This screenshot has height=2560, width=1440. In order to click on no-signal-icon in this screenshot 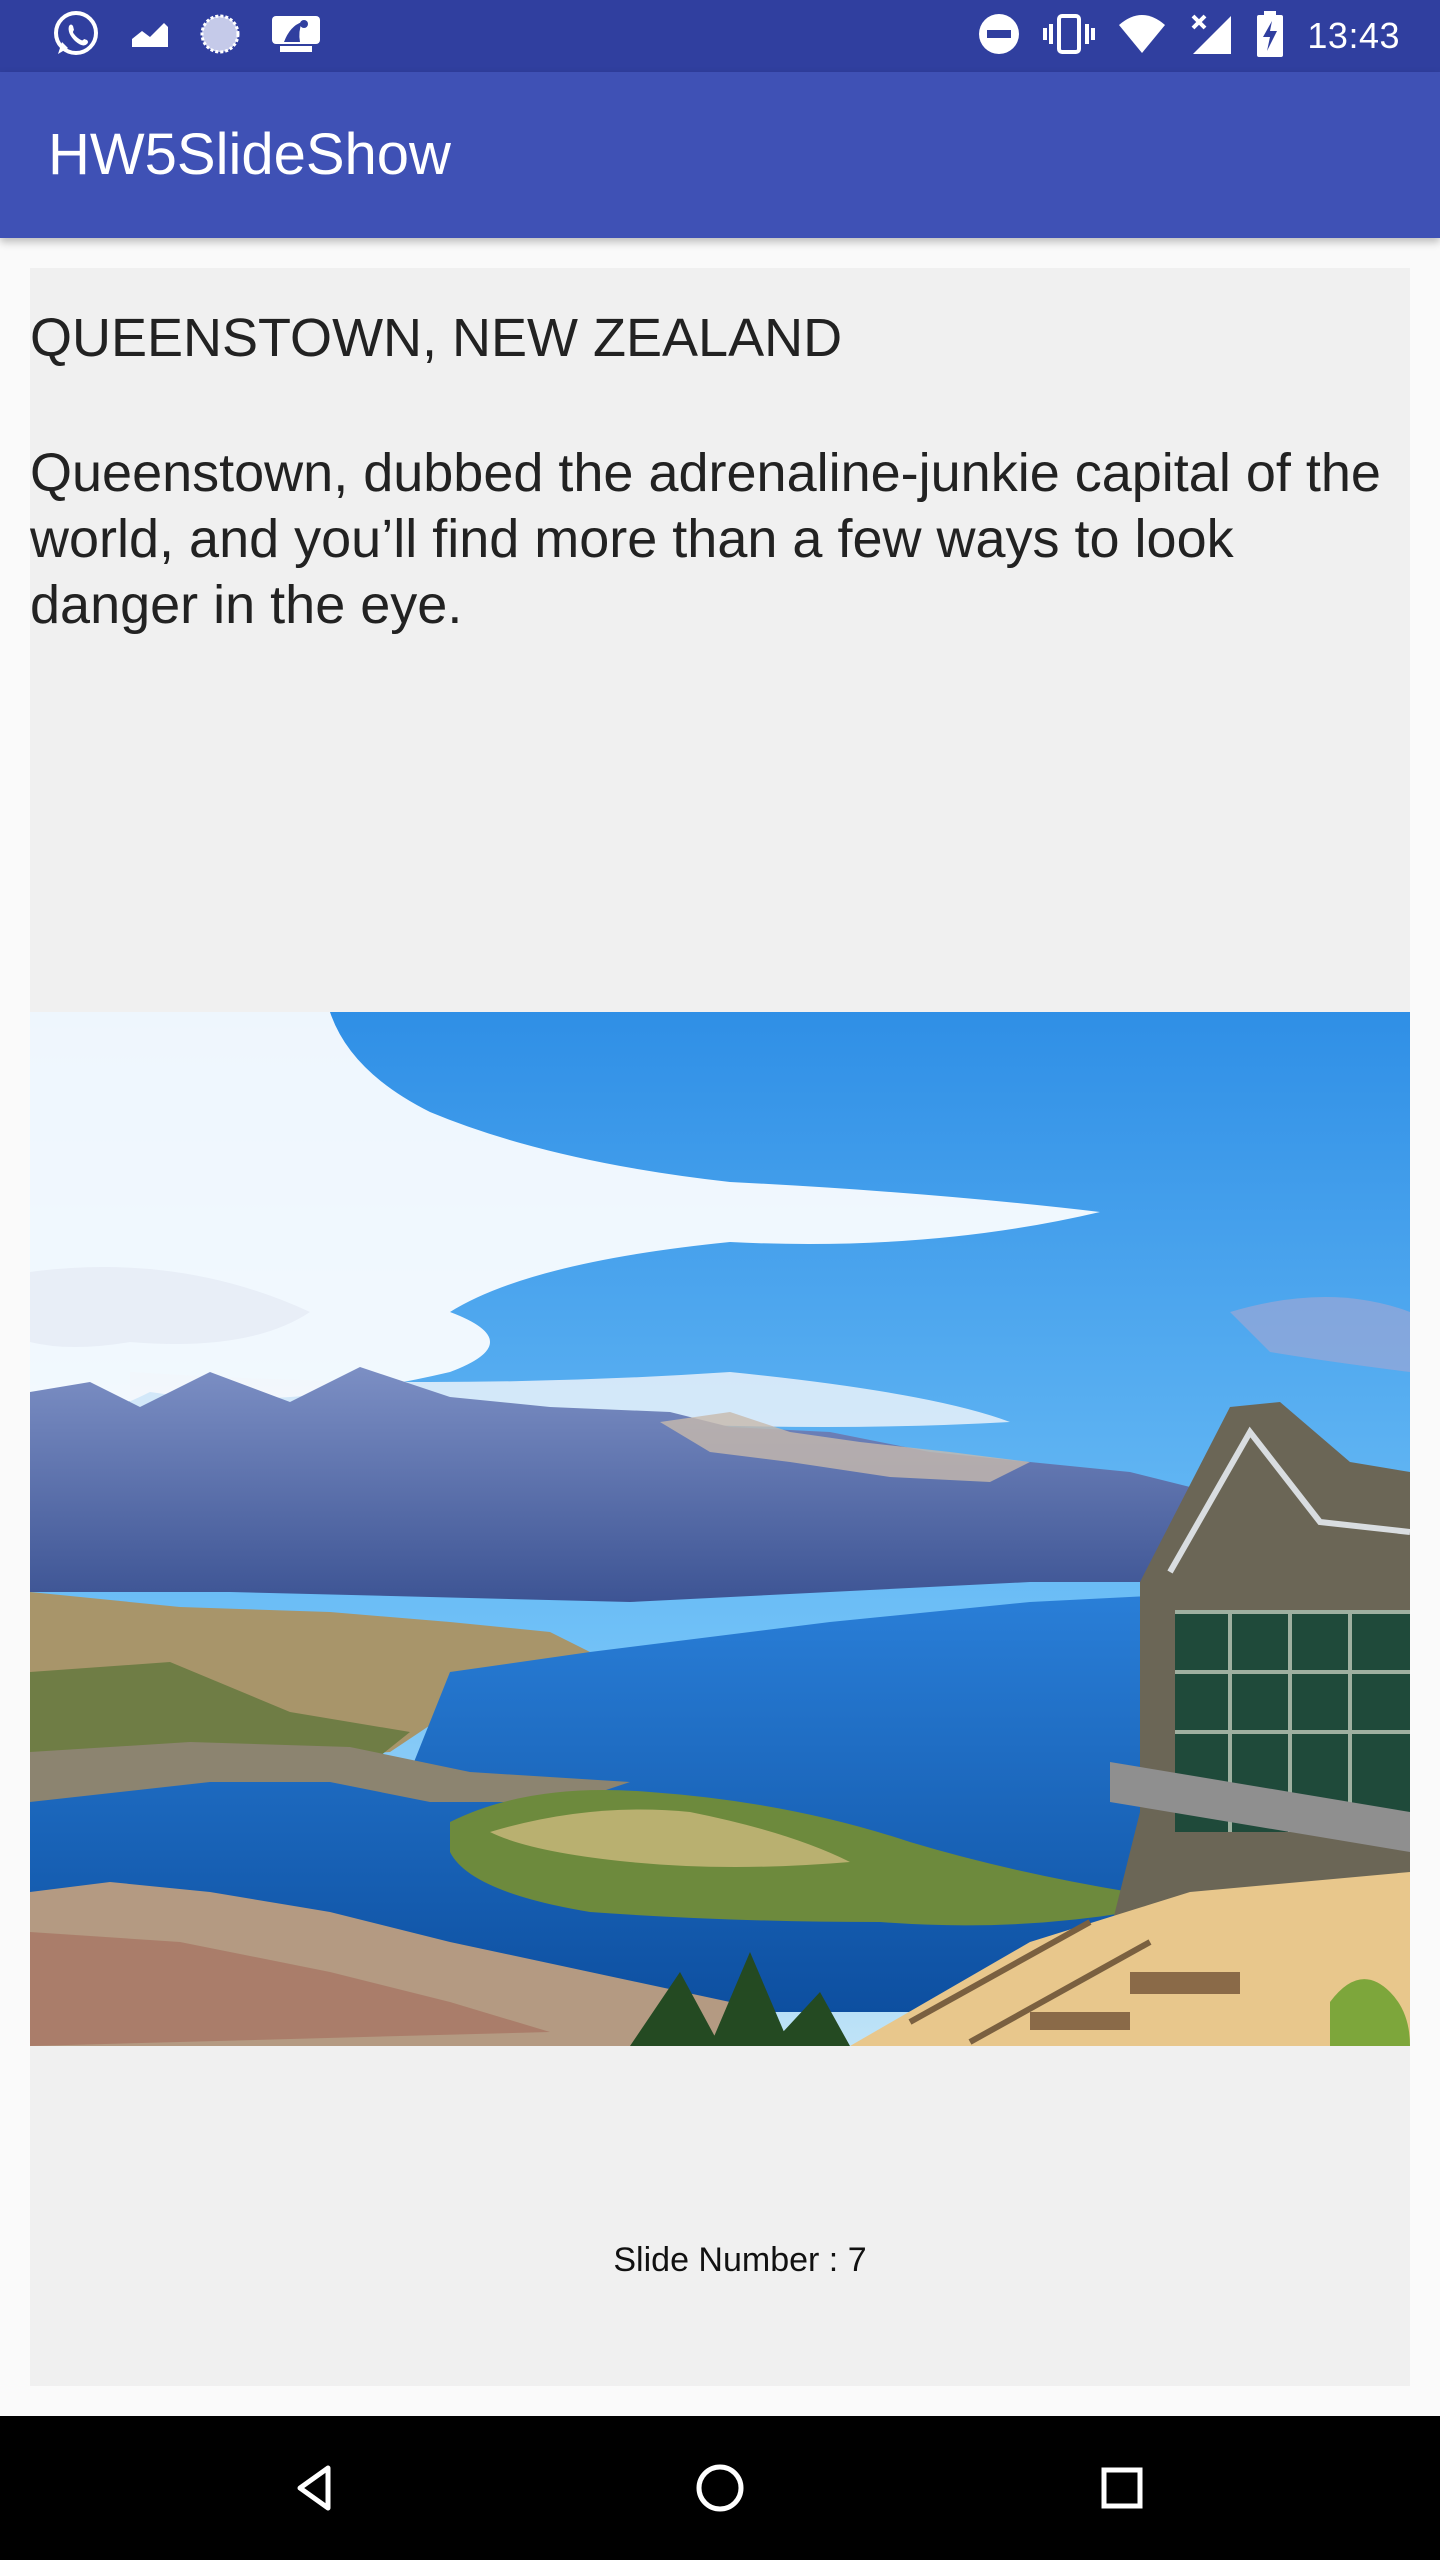, I will do `click(1211, 36)`.